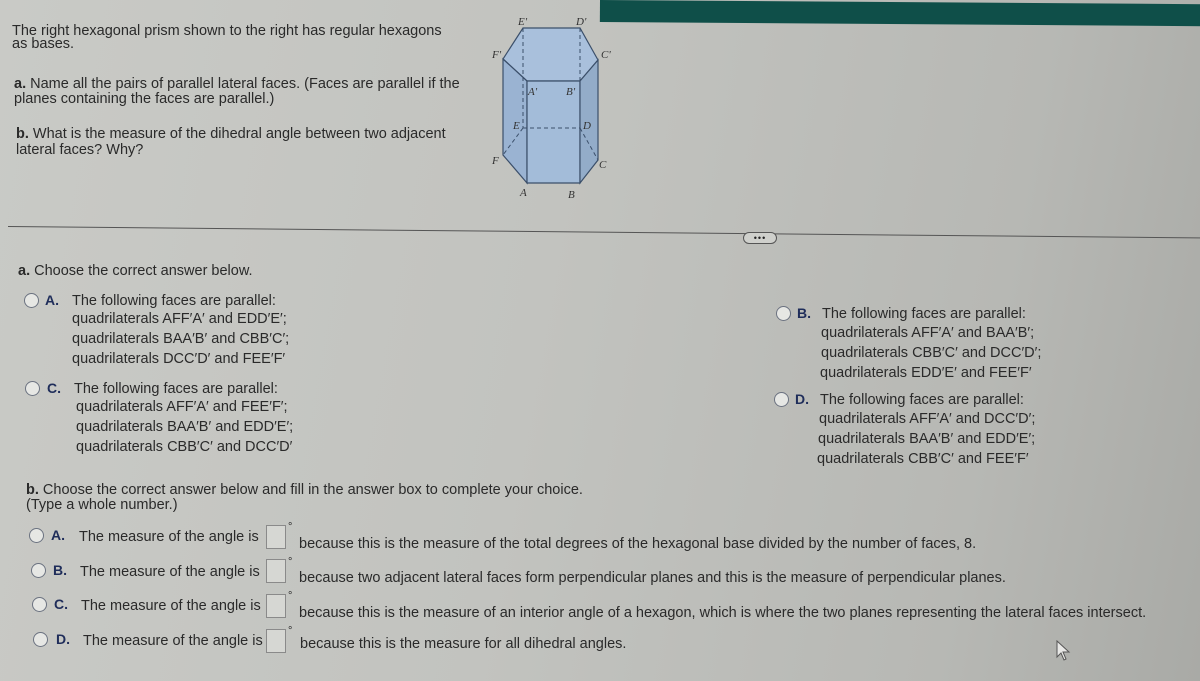  What do you see at coordinates (571, 92) in the screenshot?
I see `label-B-prime: B'` at bounding box center [571, 92].